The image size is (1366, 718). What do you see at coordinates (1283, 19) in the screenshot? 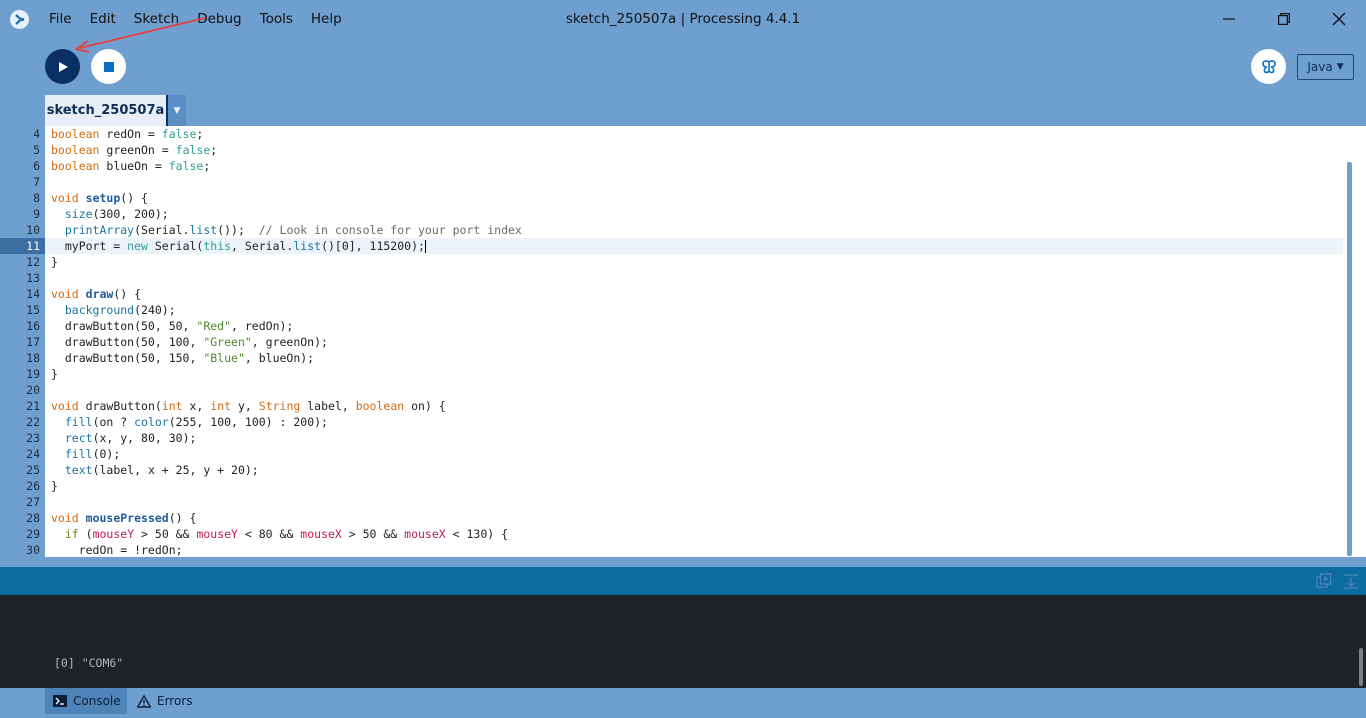
I see `restore-button` at bounding box center [1283, 19].